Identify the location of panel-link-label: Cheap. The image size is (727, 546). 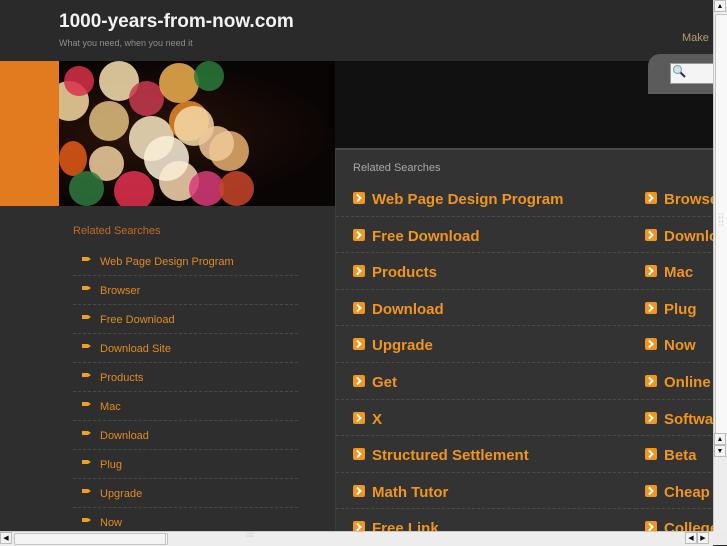
(687, 492).